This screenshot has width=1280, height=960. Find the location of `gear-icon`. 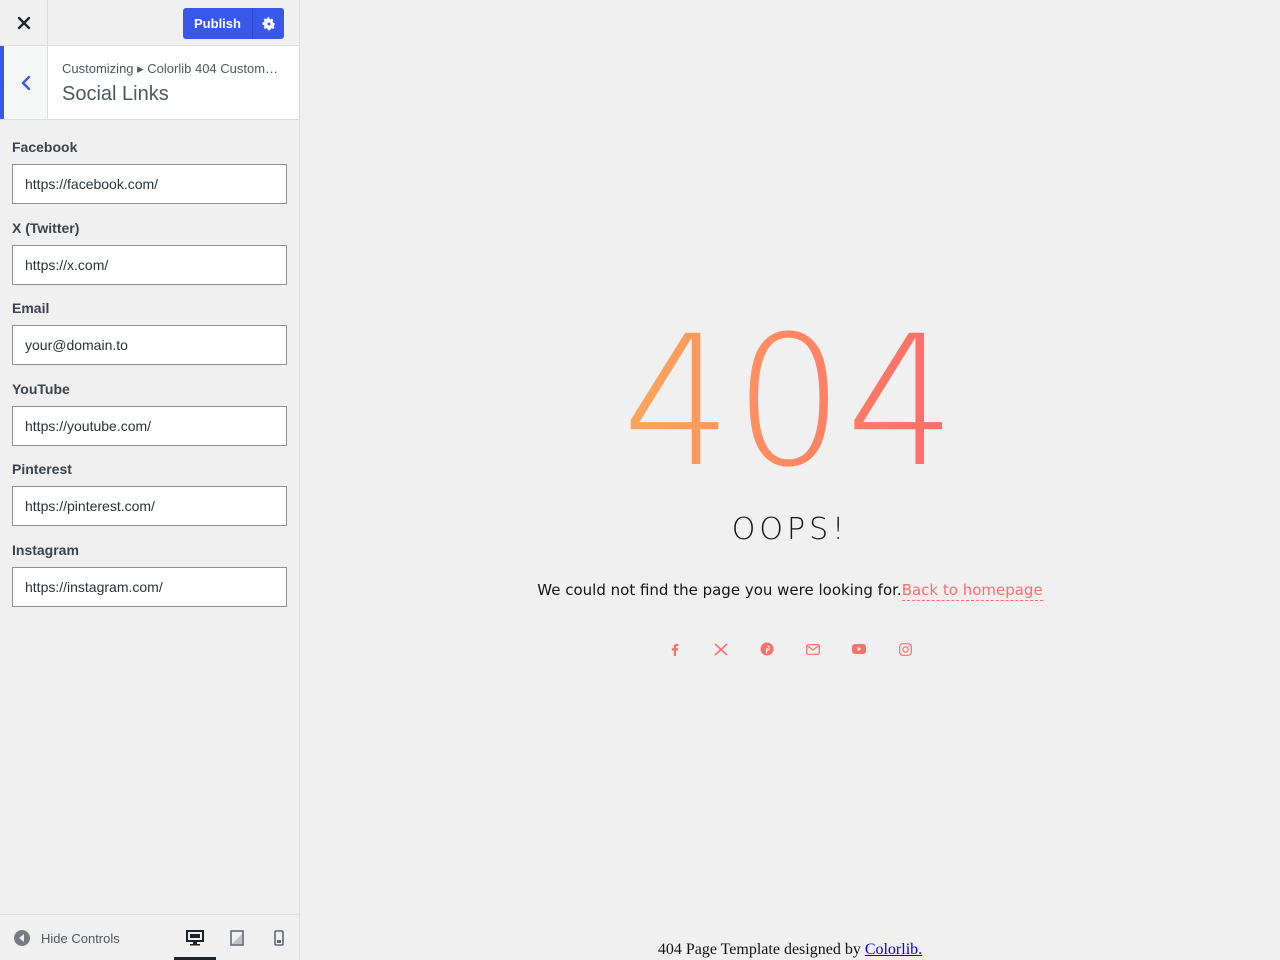

gear-icon is located at coordinates (268, 23).